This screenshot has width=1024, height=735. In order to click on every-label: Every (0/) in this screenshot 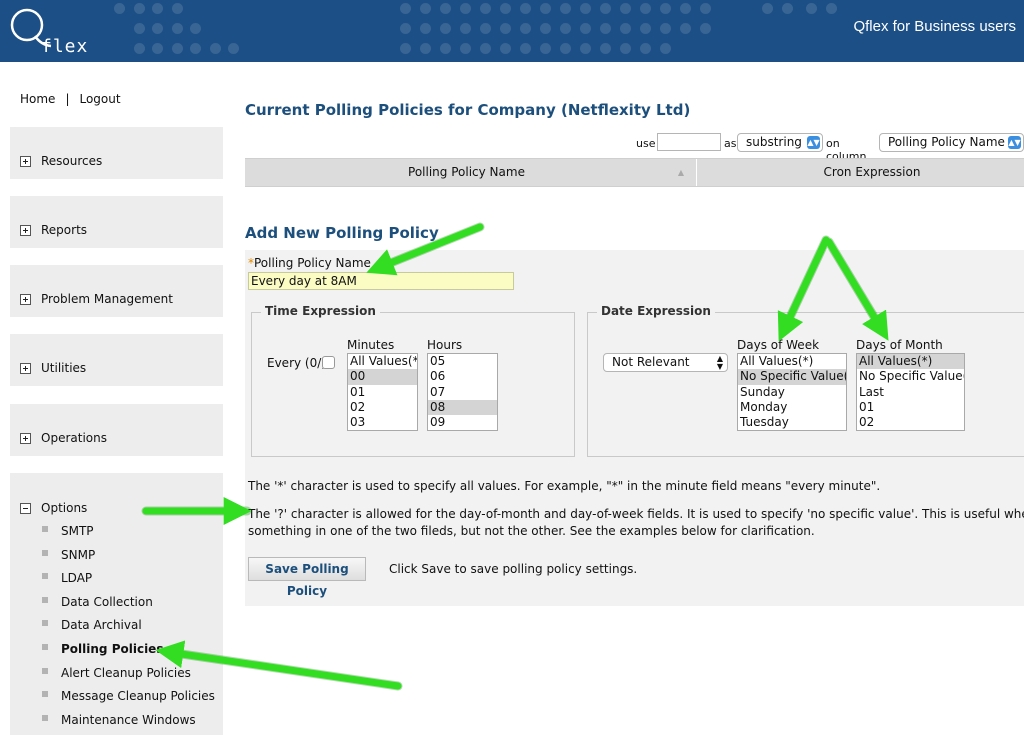, I will do `click(296, 363)`.